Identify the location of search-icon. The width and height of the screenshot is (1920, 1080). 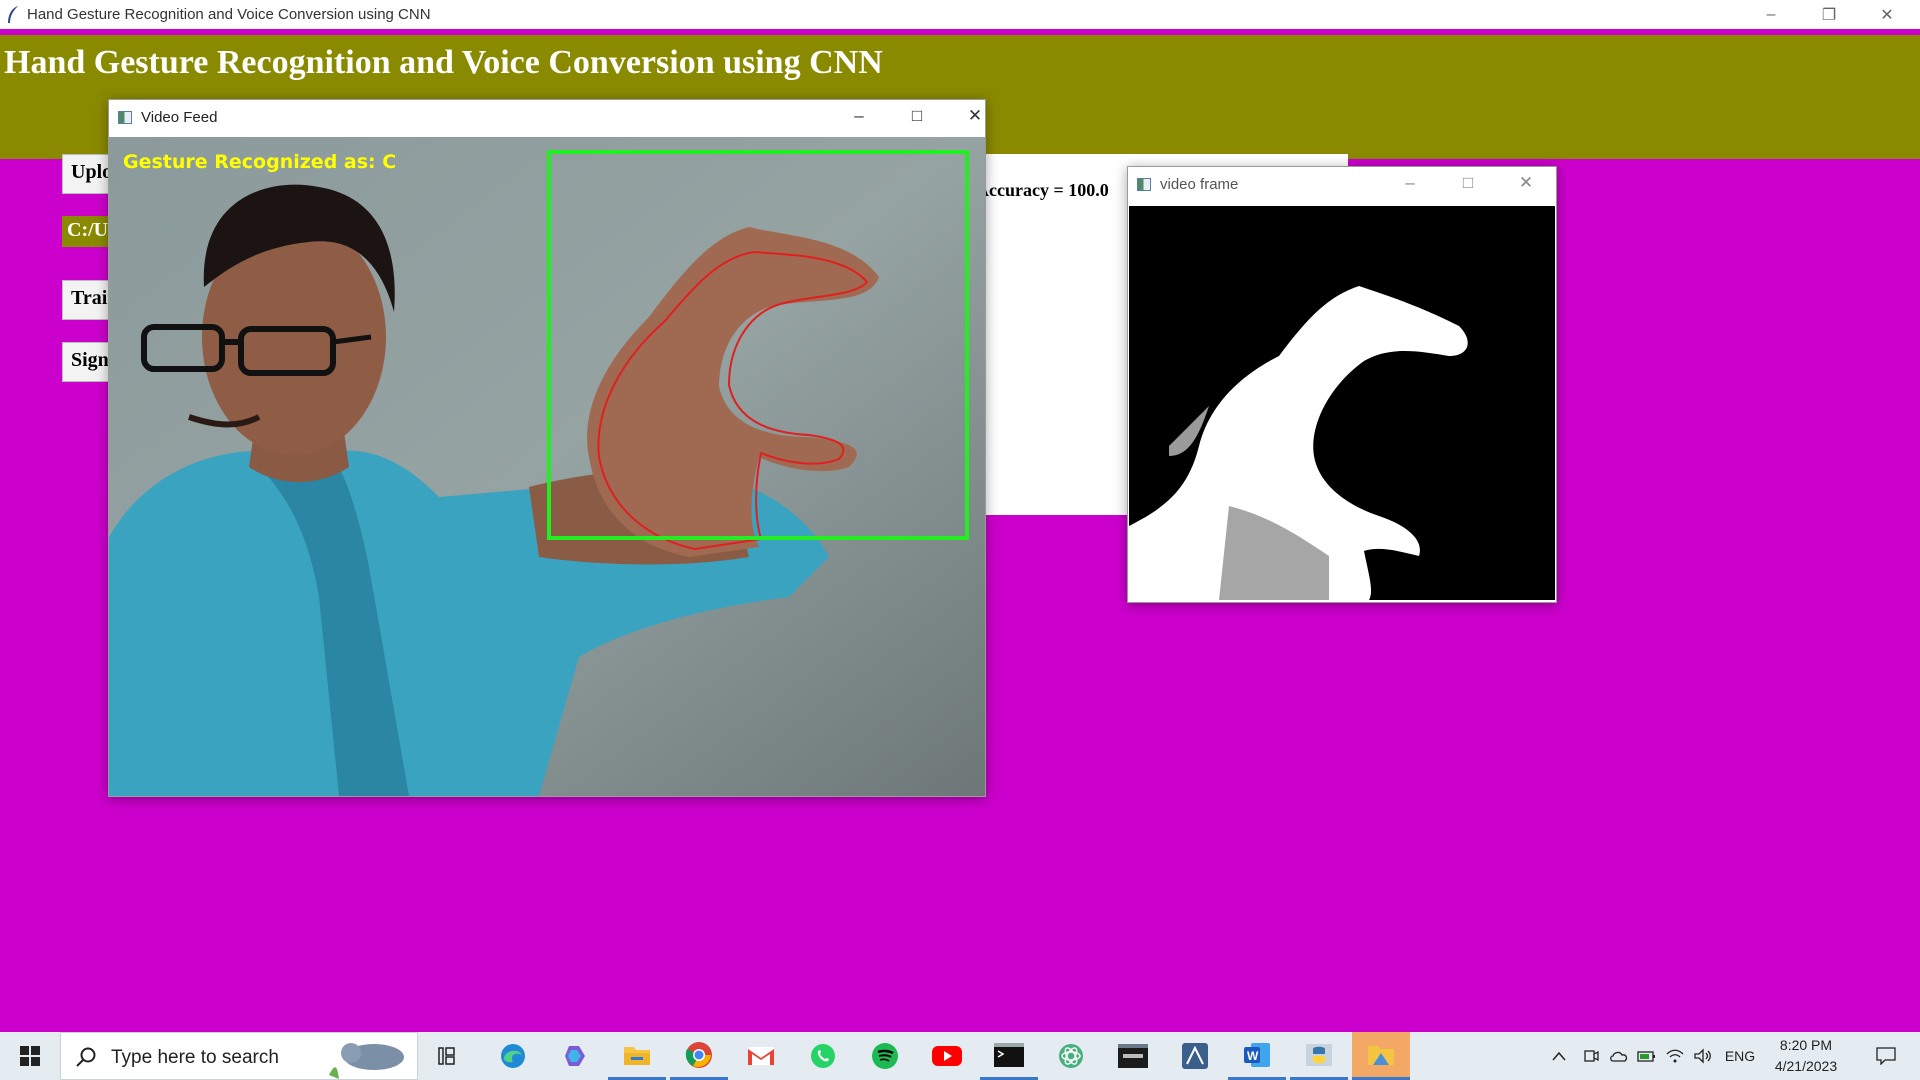
(86, 1057).